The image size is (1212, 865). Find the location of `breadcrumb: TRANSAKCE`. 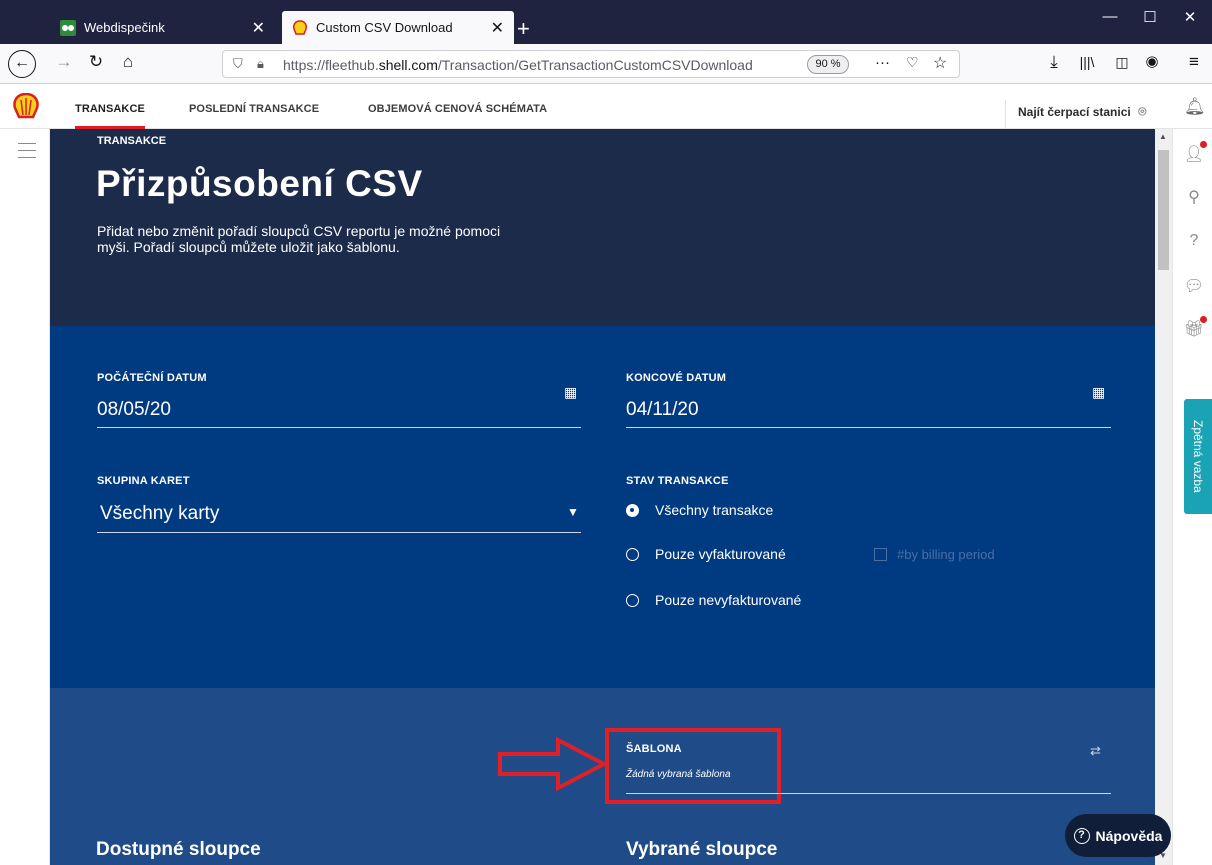

breadcrumb: TRANSAKCE is located at coordinates (132, 141).